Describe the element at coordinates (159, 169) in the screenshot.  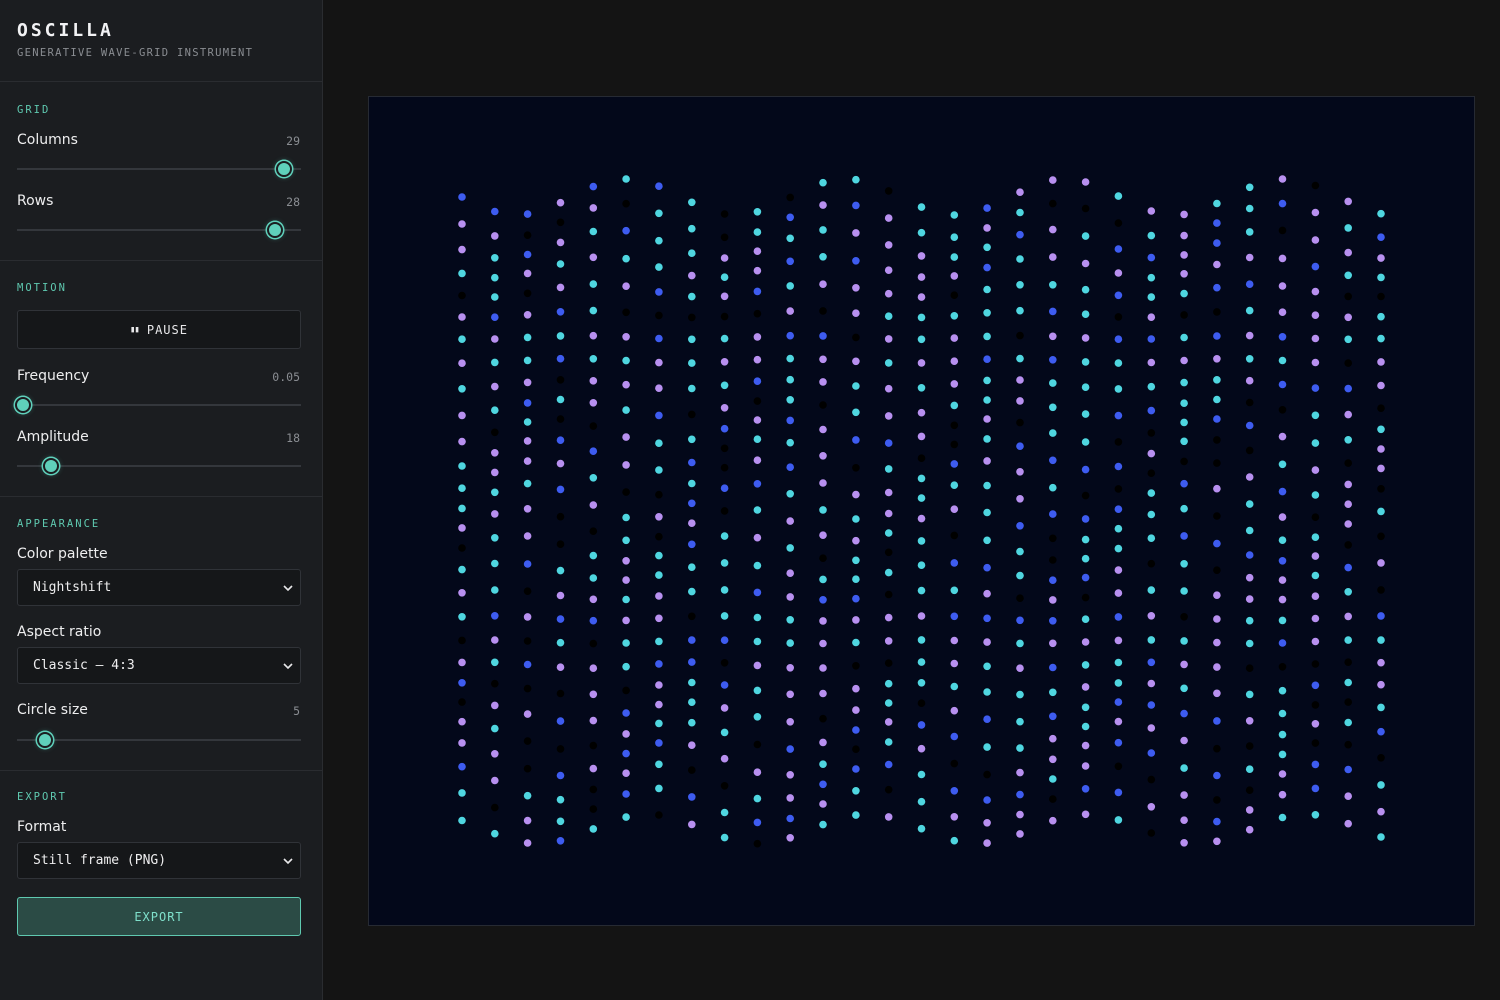
I see `columns-slider` at that location.